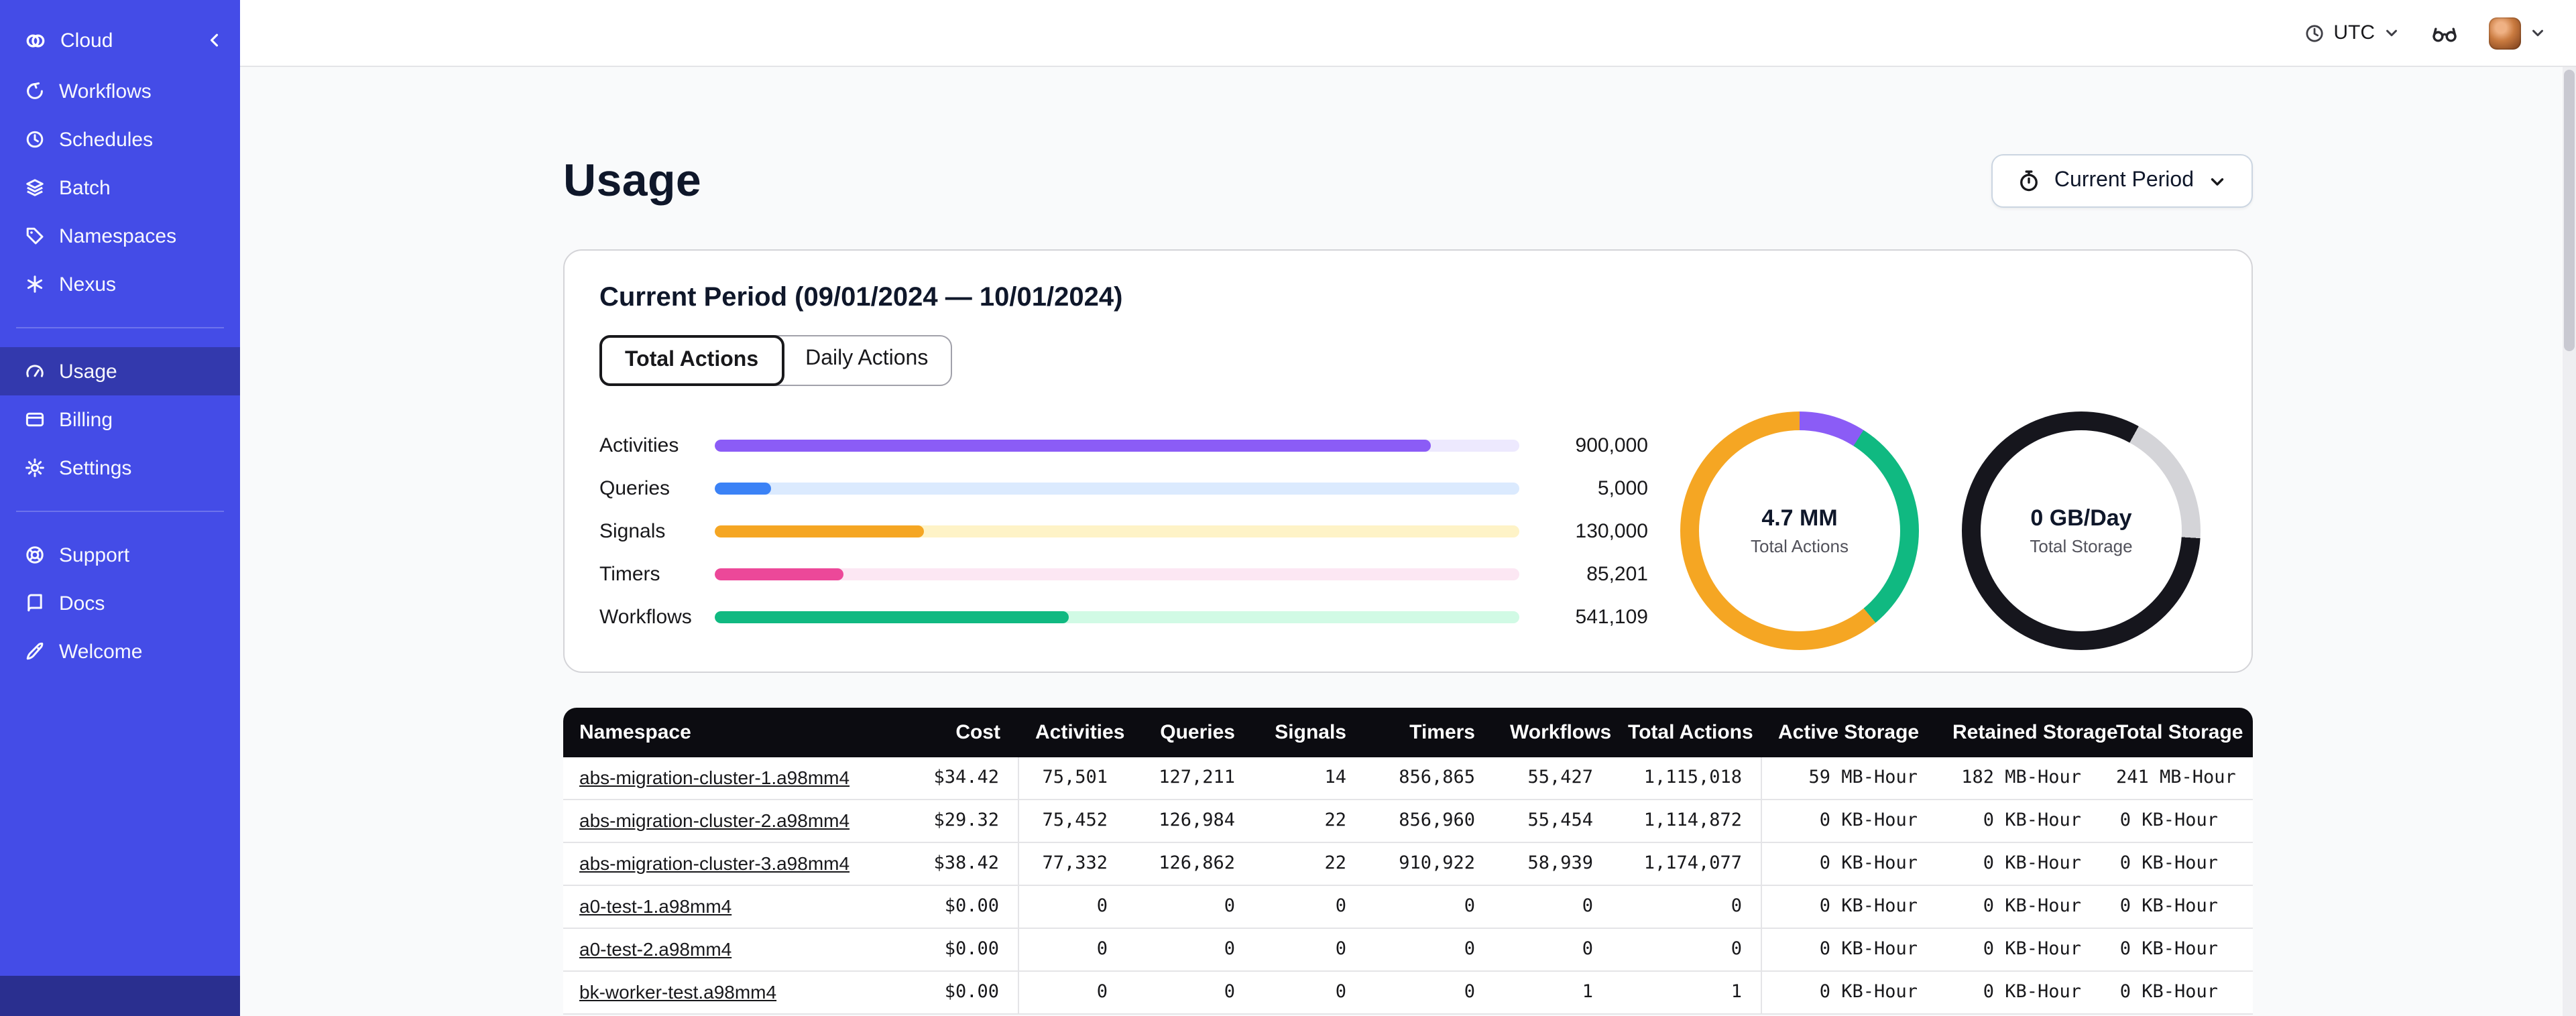  I want to click on column-header: Activities, so click(1072, 732).